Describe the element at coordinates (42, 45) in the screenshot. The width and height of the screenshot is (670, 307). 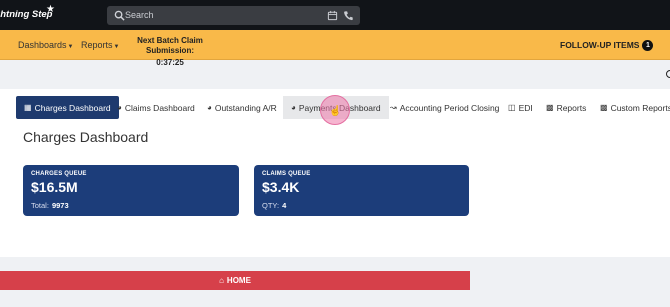
I see `nav-dashboards-label: Dashboards` at that location.